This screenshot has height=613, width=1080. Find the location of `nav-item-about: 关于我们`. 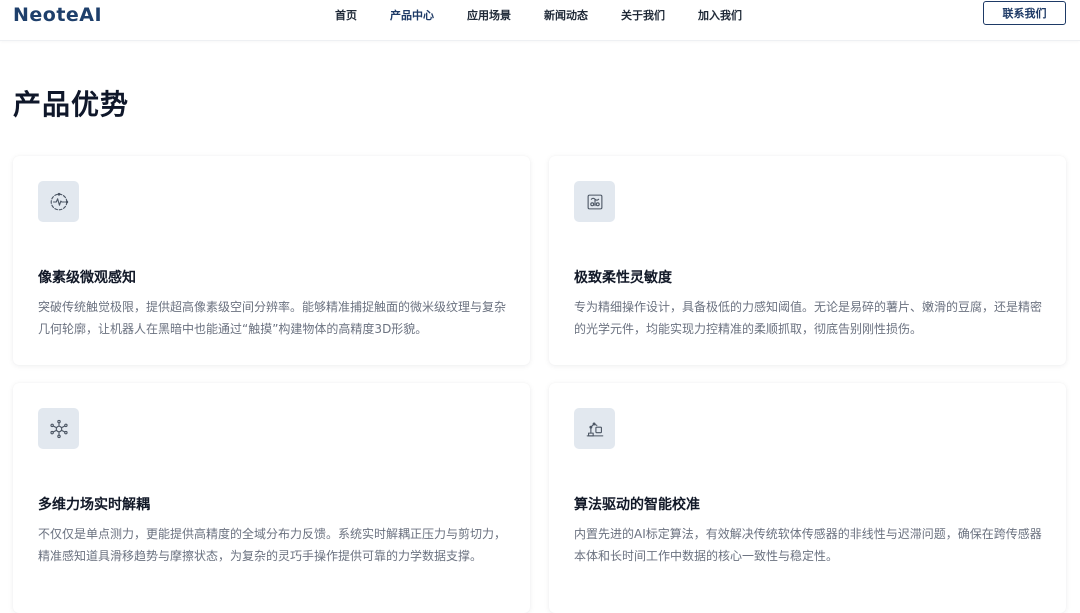

nav-item-about: 关于我们 is located at coordinates (643, 15).